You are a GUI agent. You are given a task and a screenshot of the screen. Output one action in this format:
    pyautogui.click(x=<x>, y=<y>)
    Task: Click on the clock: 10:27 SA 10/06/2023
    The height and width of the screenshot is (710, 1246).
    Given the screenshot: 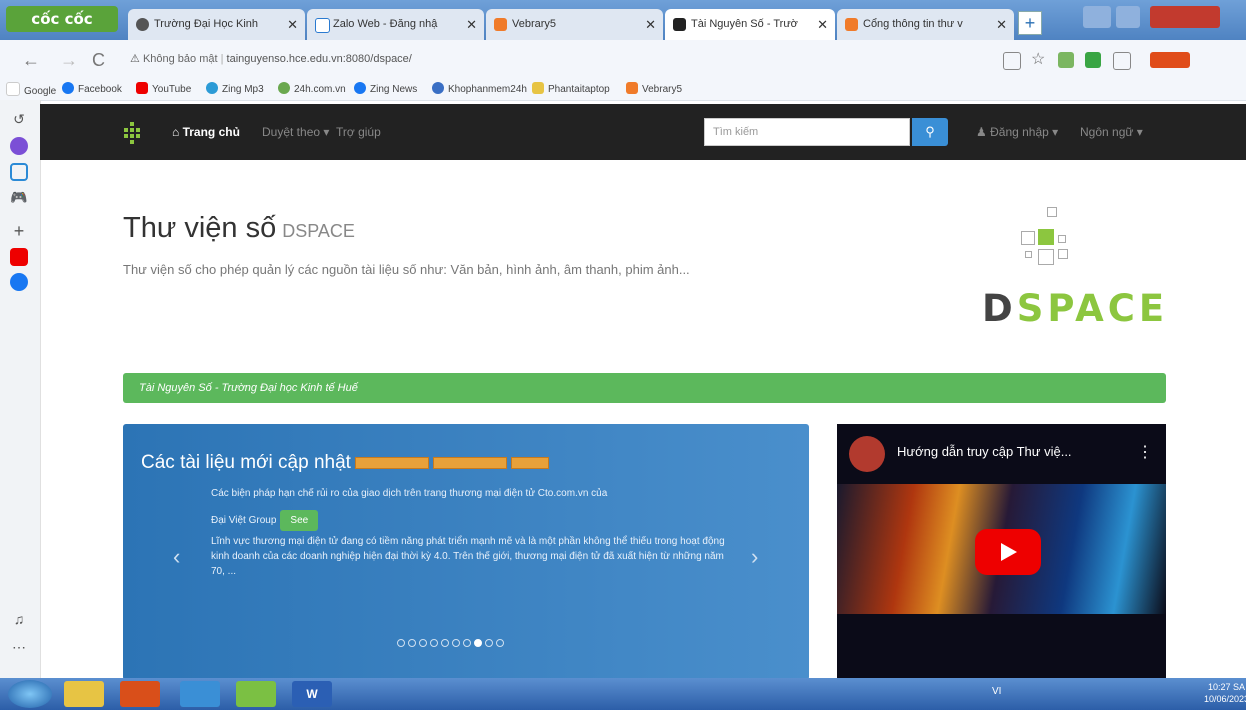 What is the action you would take?
    pyautogui.click(x=1225, y=693)
    